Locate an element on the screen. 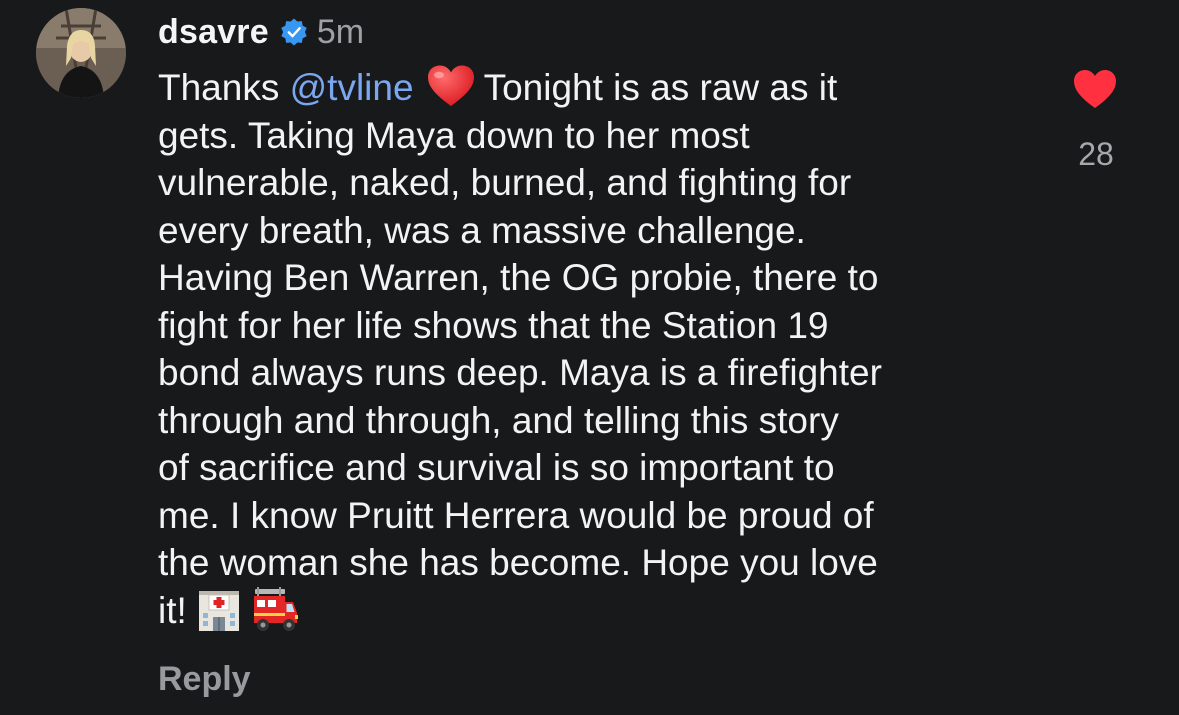  comment-line: Thanks @tvline Tonight is as raw as it is located at coordinates (598, 88).